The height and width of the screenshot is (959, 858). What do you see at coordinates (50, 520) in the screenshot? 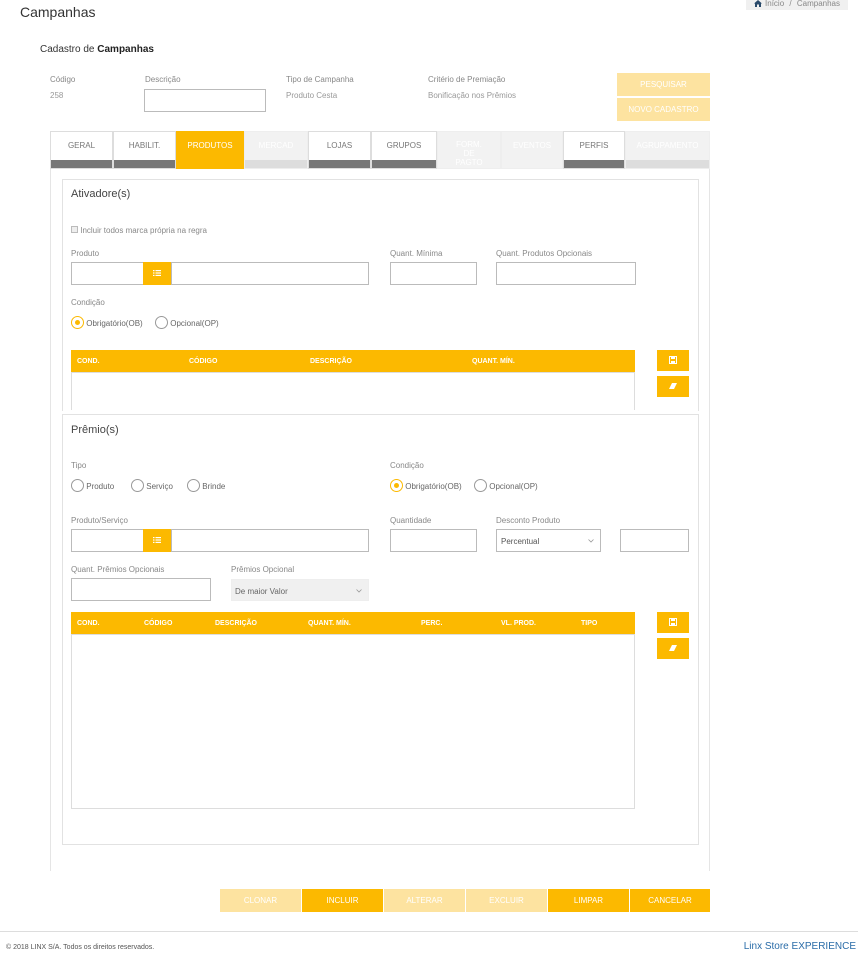
I see `content-frame-left` at bounding box center [50, 520].